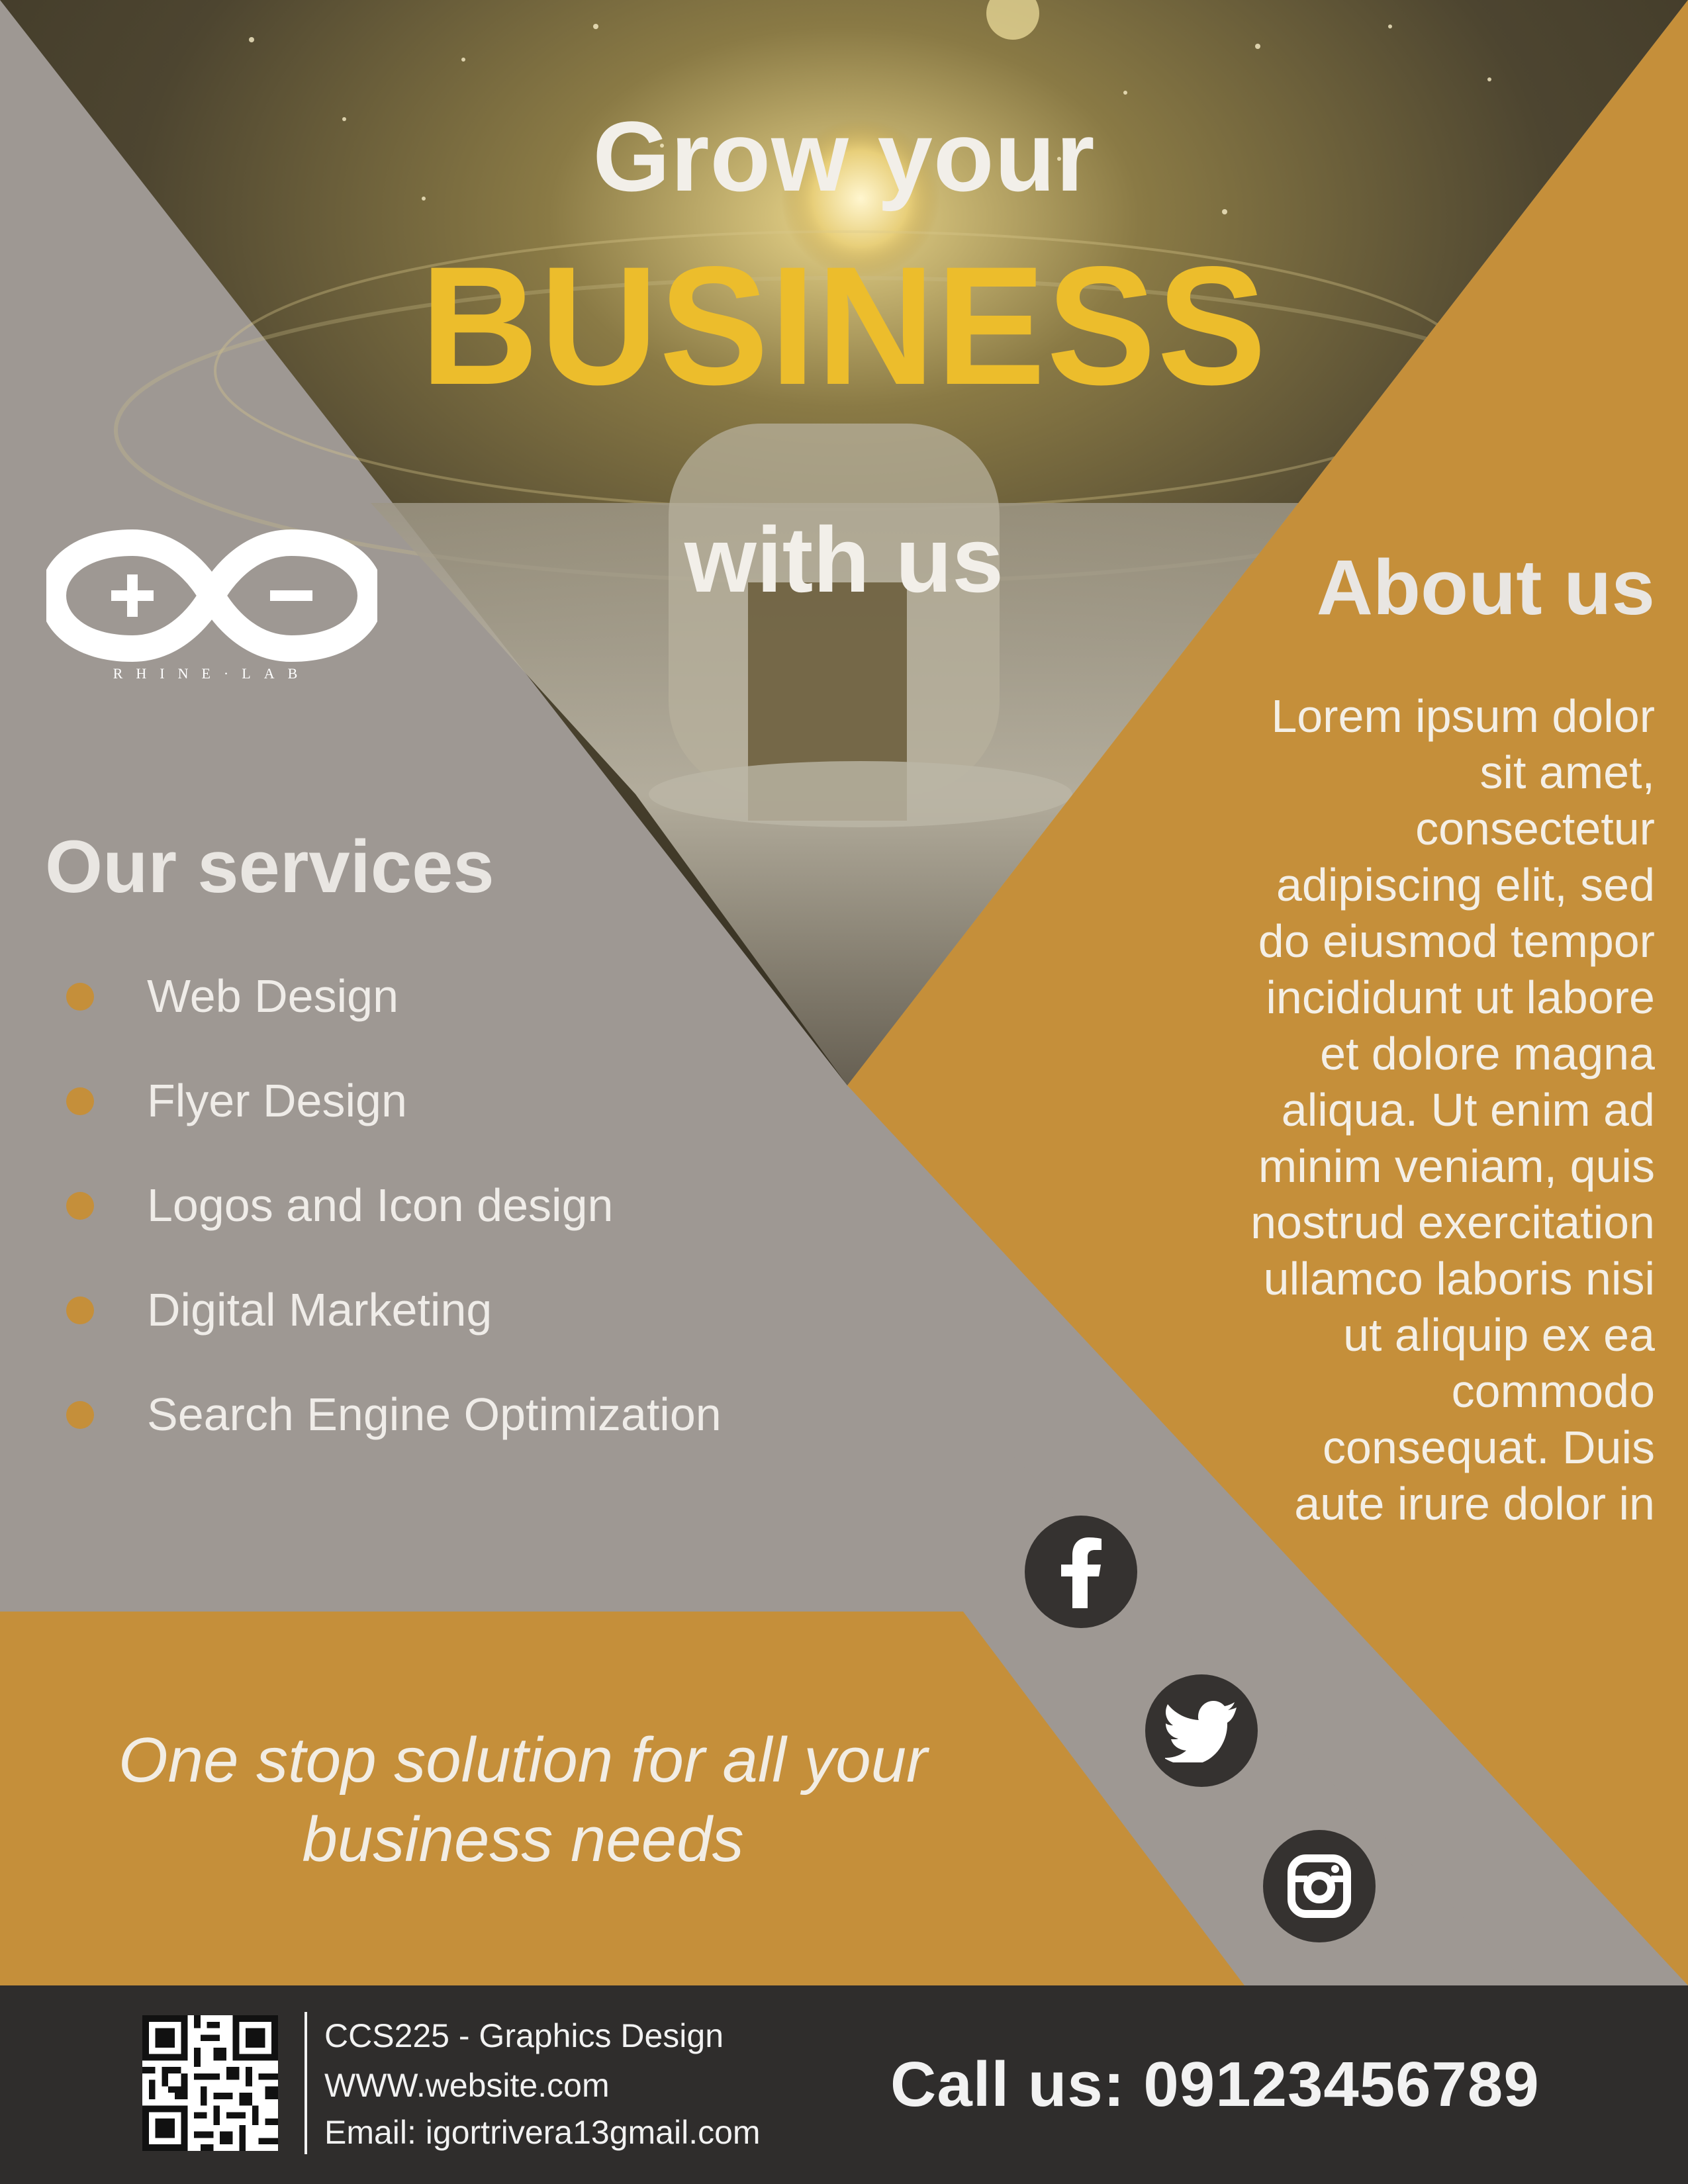 The image size is (1688, 2184). What do you see at coordinates (1553, 1391) in the screenshot?
I see `about-line: commodo` at bounding box center [1553, 1391].